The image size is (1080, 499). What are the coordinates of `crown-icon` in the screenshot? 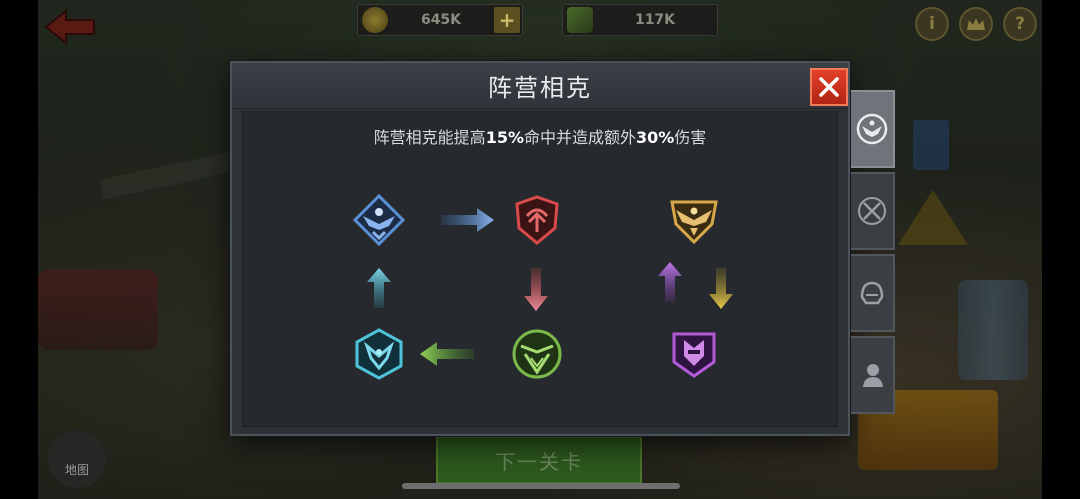 It's located at (976, 24).